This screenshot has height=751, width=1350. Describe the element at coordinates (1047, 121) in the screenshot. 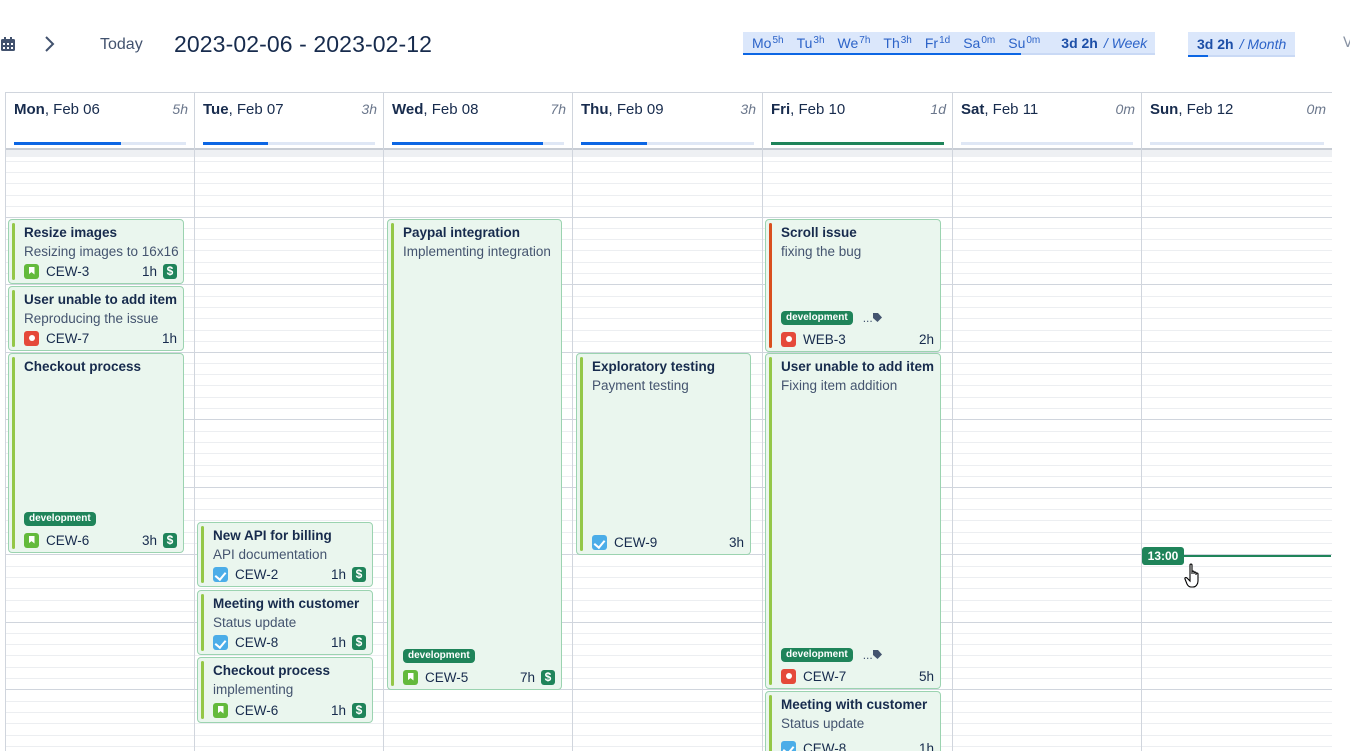

I see `day-header: Sat, Feb 11 0m` at that location.